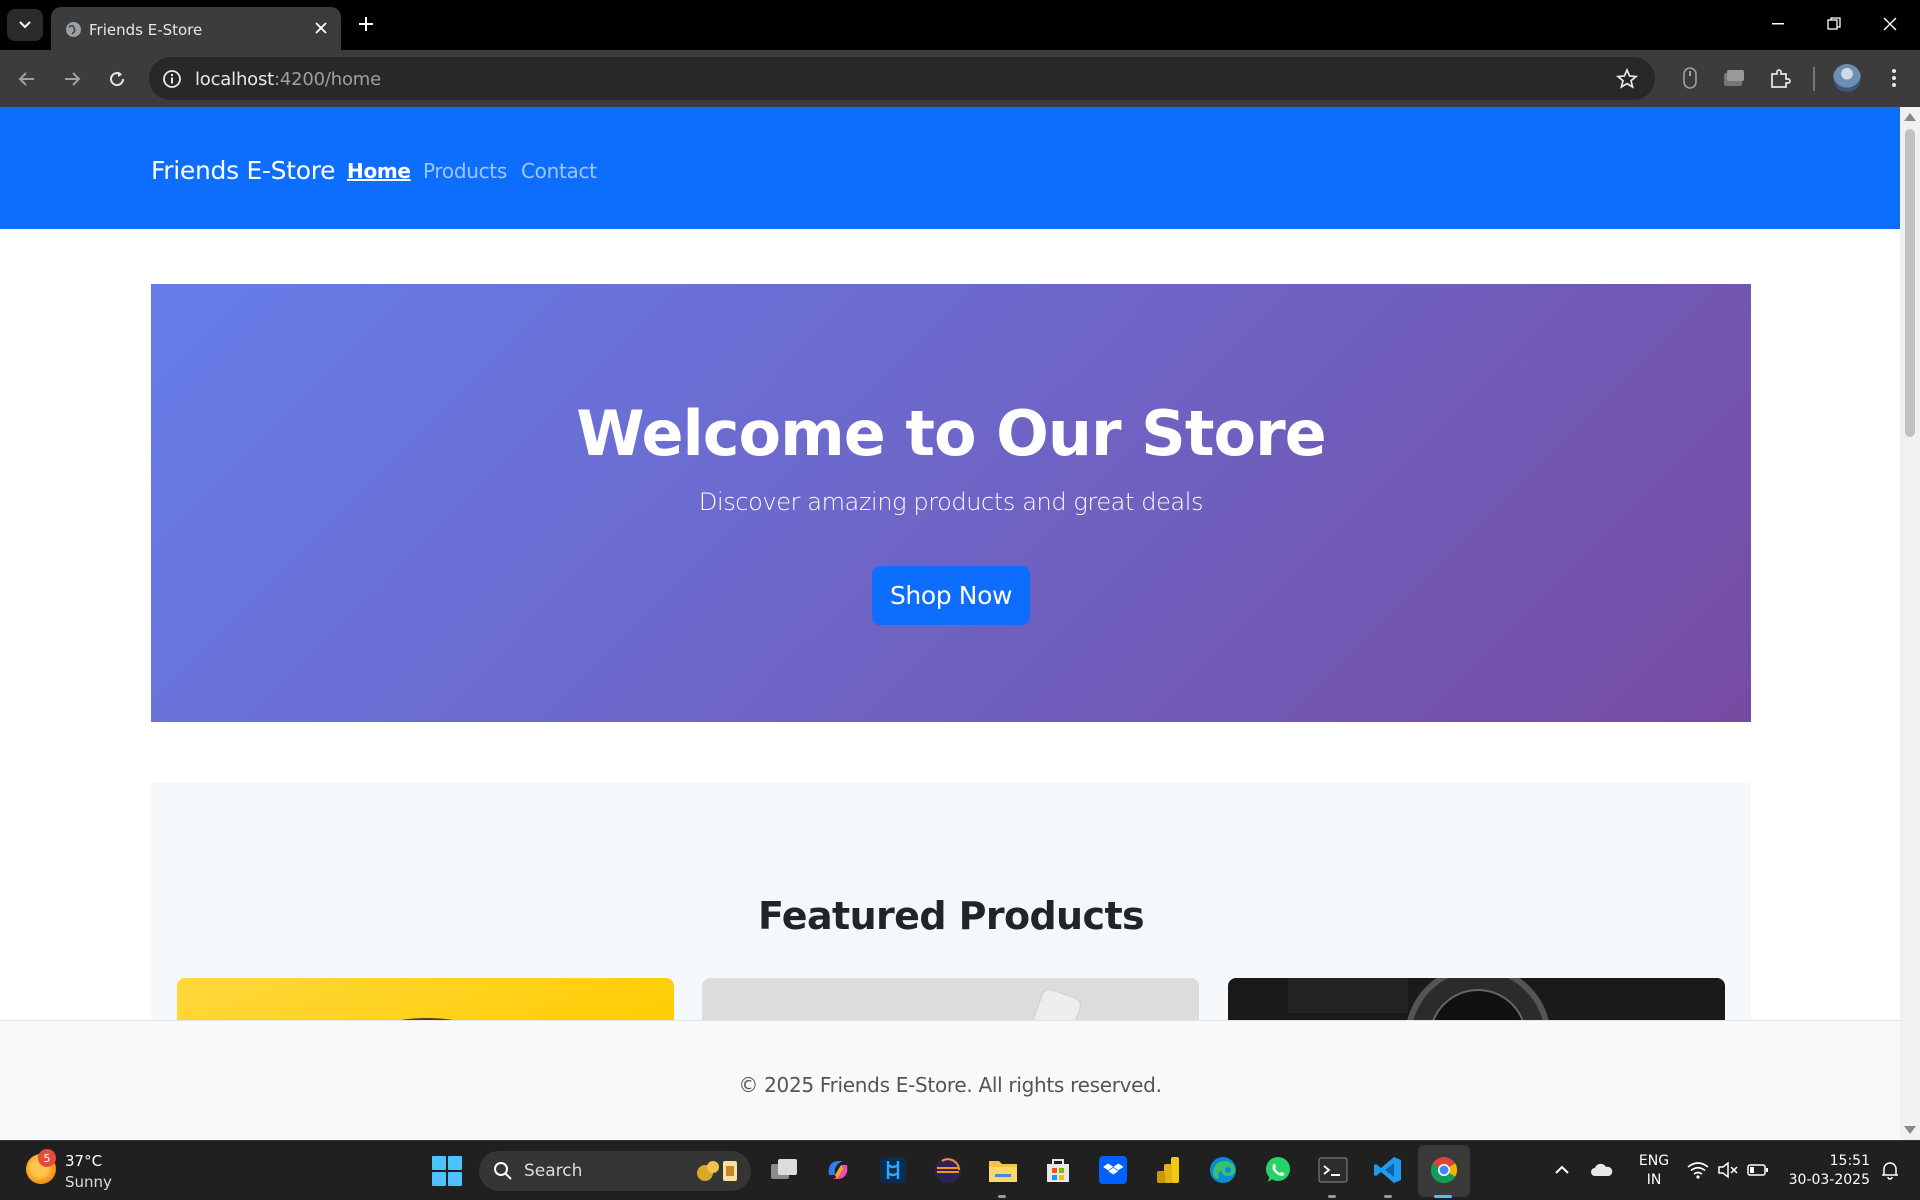  I want to click on url-path: :4200/home, so click(327, 79).